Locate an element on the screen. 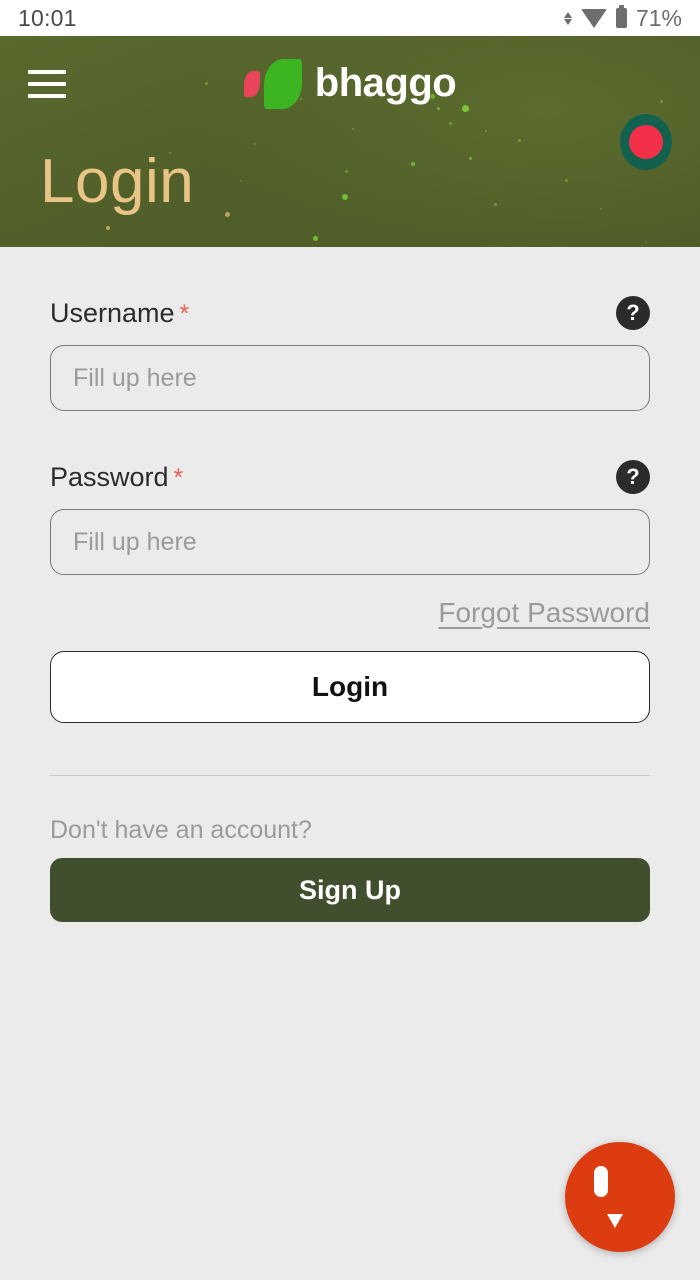  page-title: Login is located at coordinates (117, 181).